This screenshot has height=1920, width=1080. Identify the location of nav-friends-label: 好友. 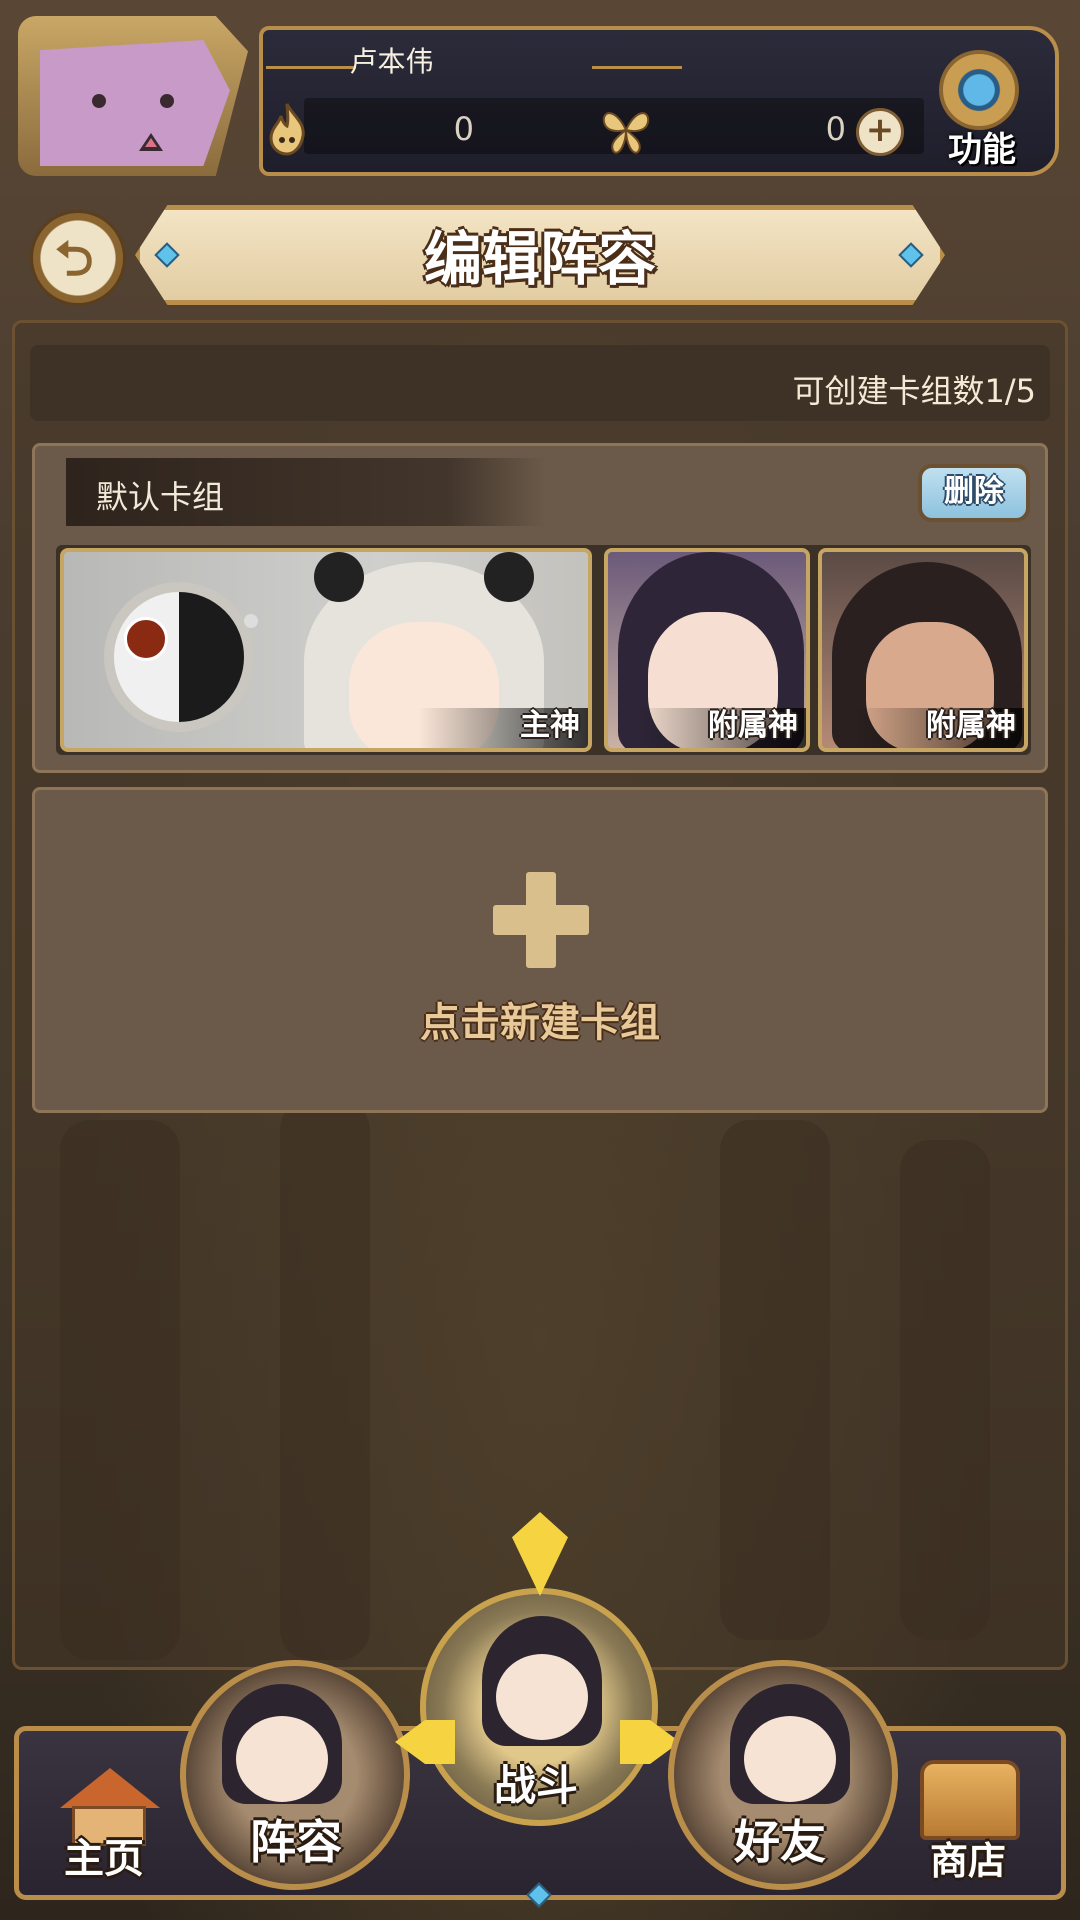
(780, 1839).